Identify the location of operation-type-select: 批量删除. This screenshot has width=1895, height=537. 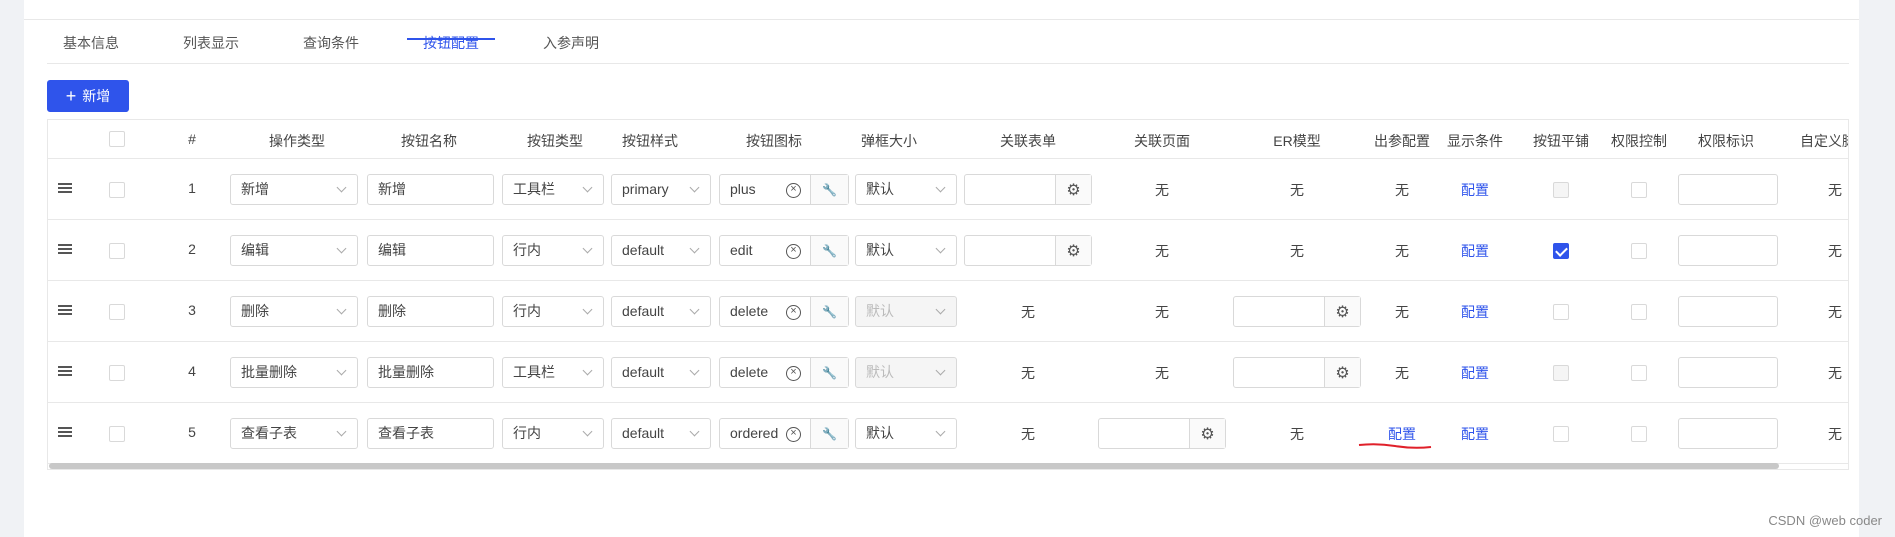
(294, 372).